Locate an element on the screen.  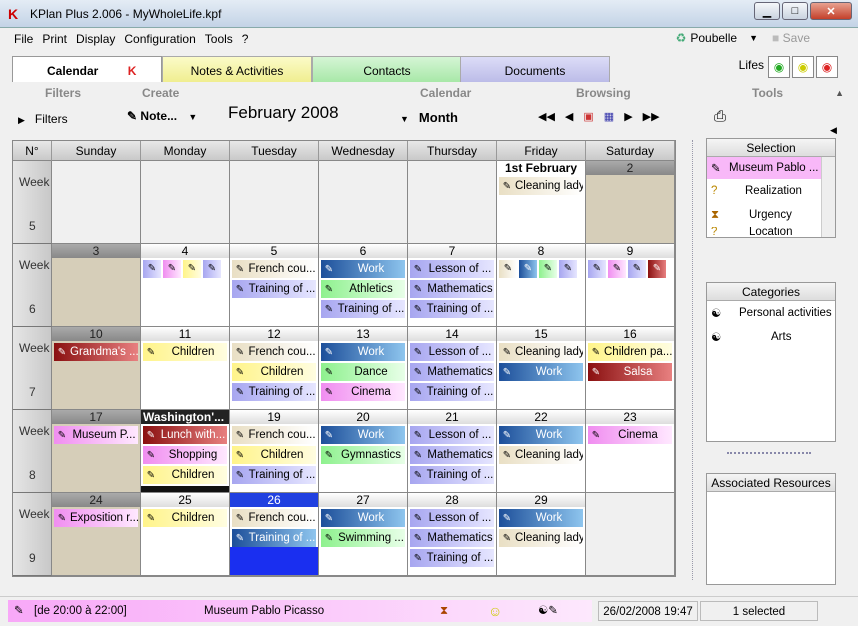
day-cell: 22 ✎ Work ✎ Cleaning lady is located at coordinates (541, 451).